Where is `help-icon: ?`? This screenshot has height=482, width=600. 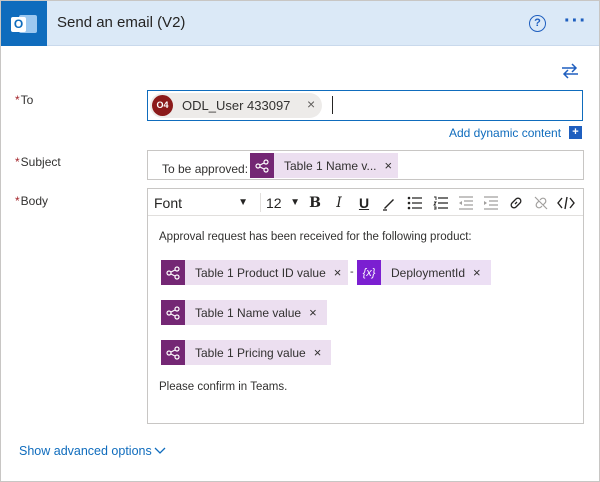 help-icon: ? is located at coordinates (537, 23).